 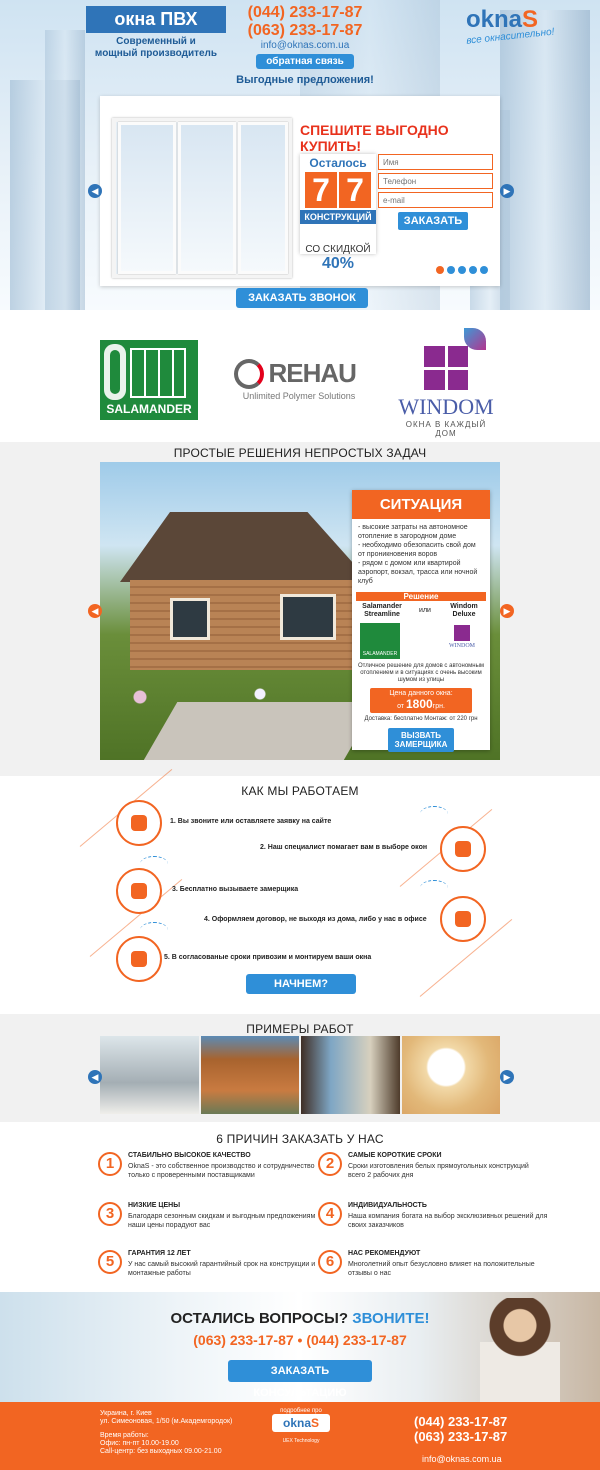 What do you see at coordinates (338, 263) in the screenshot?
I see `discount-value: 40%` at bounding box center [338, 263].